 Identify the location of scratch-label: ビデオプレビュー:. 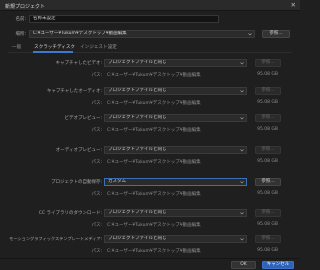
(83, 118).